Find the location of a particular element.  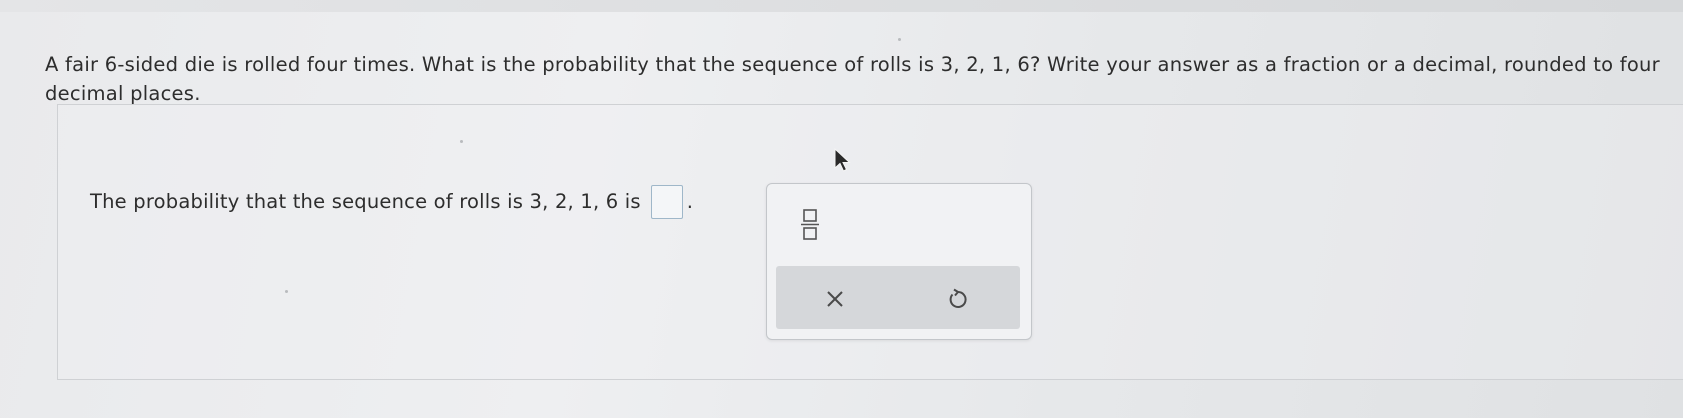

undo-button is located at coordinates (958, 299).